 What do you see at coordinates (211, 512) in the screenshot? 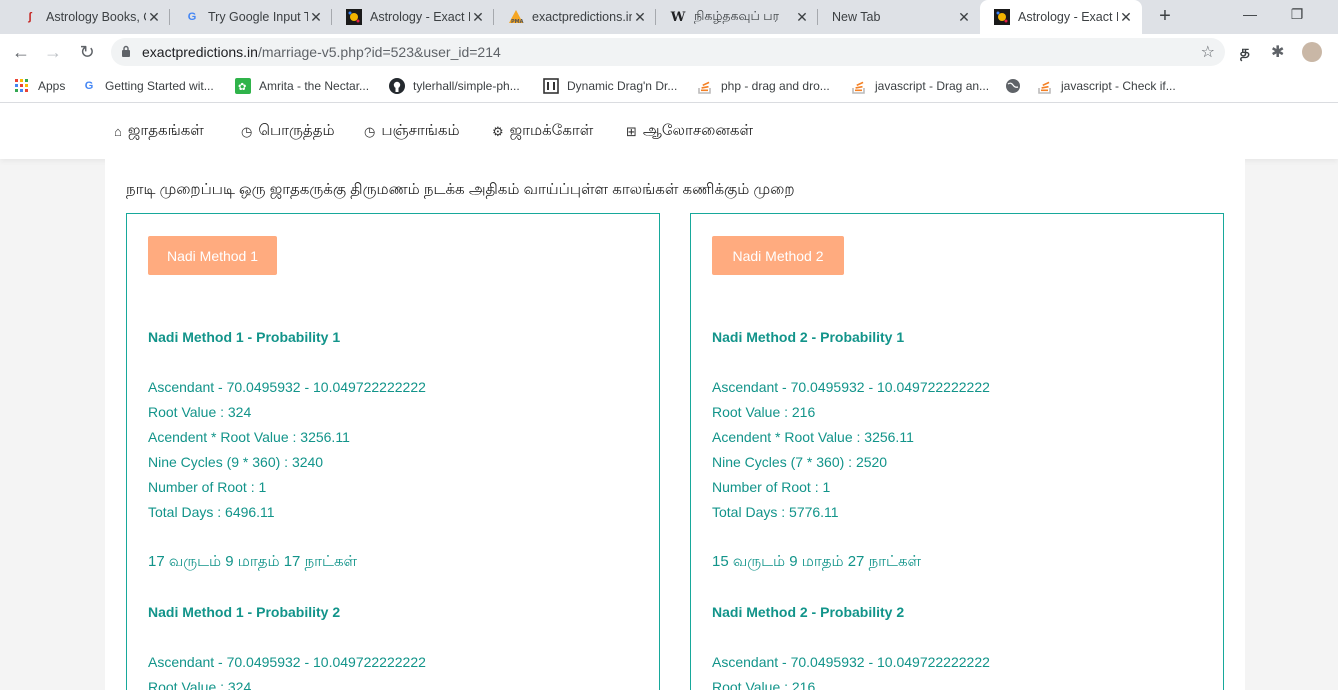
I see `total-days: Total Days : 6496.11` at bounding box center [211, 512].